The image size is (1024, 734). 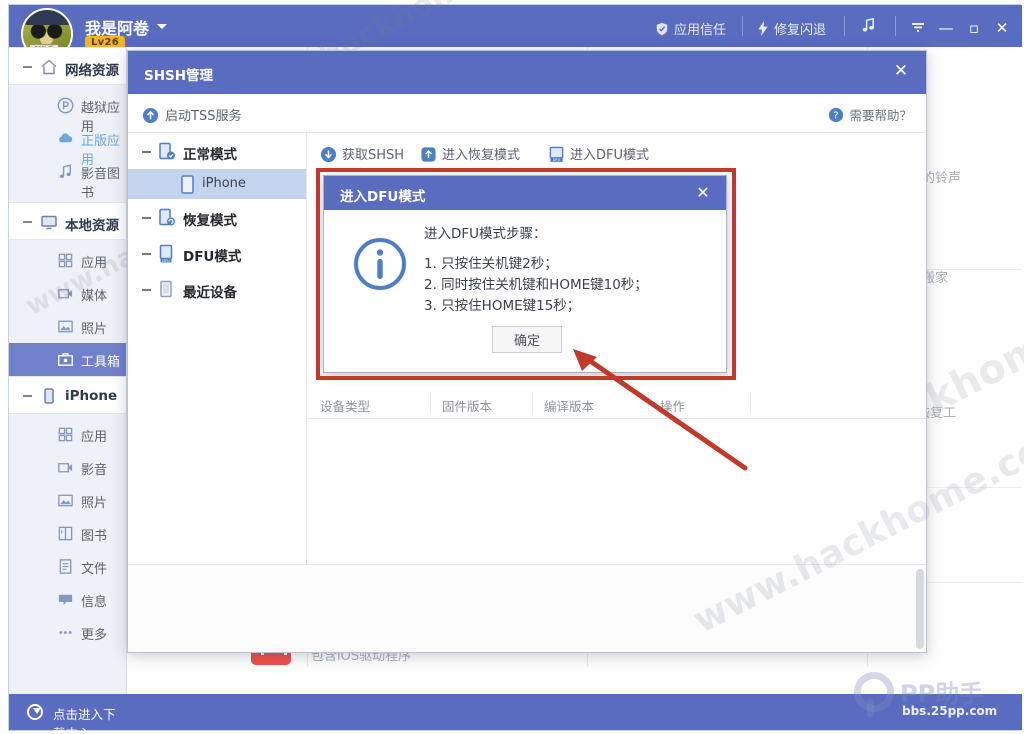 I want to click on video-icon, so click(x=65, y=293).